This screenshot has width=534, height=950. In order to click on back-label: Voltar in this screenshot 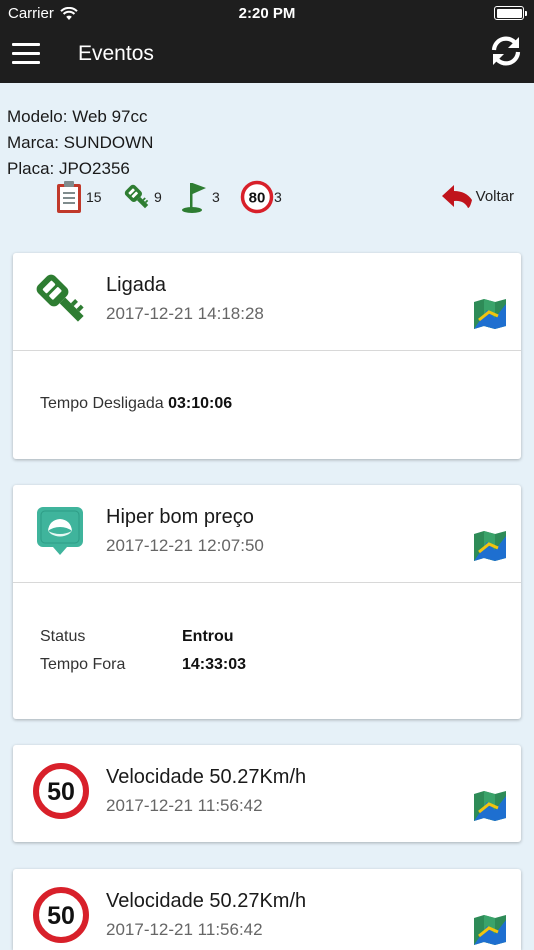, I will do `click(494, 196)`.